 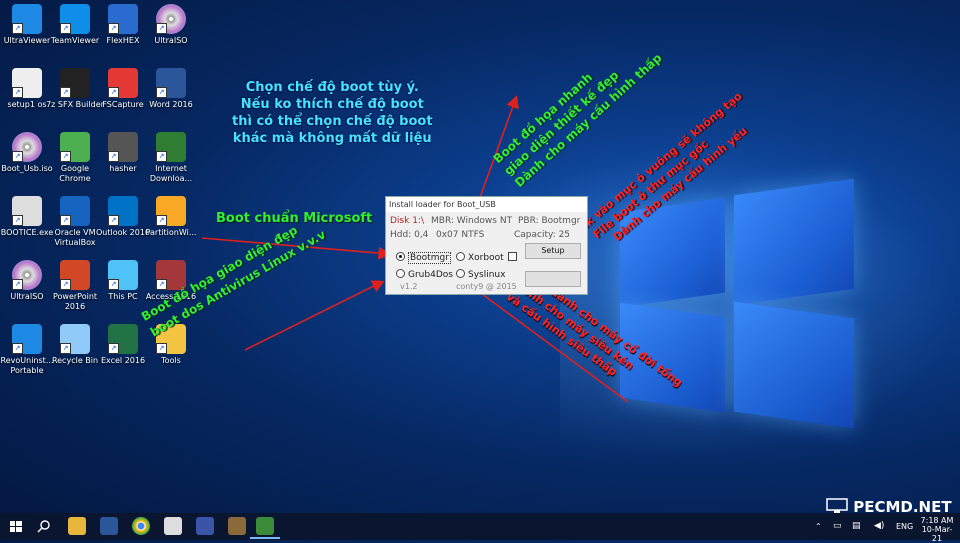 I want to click on dialog-title: Install loader for Boot_USB, so click(x=486, y=204).